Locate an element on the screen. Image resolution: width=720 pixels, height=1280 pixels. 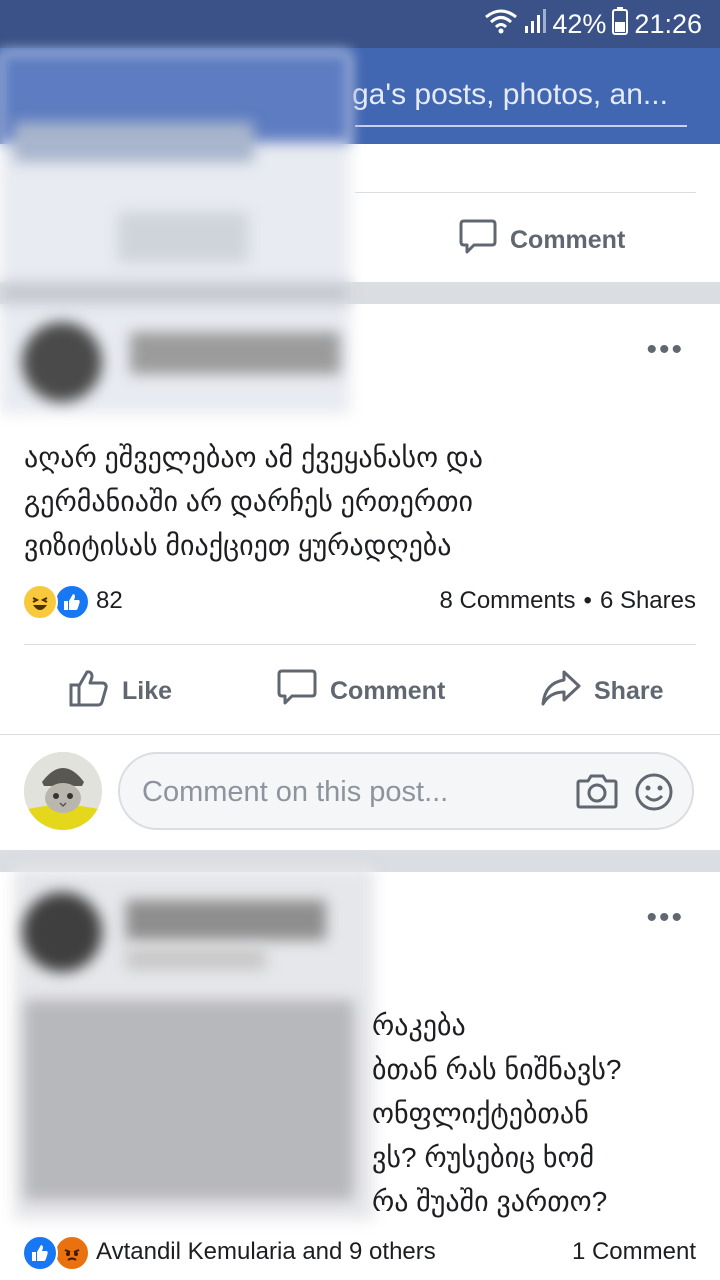
user-avatar is located at coordinates (63, 791).